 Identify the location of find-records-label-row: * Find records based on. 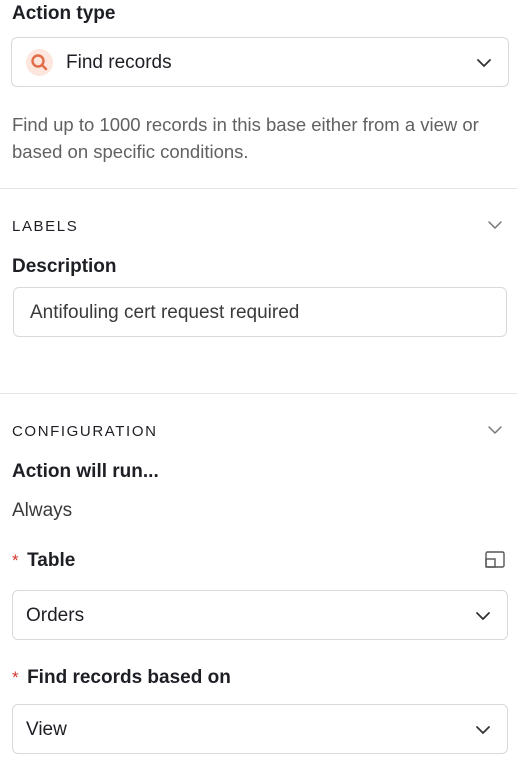
(121, 678).